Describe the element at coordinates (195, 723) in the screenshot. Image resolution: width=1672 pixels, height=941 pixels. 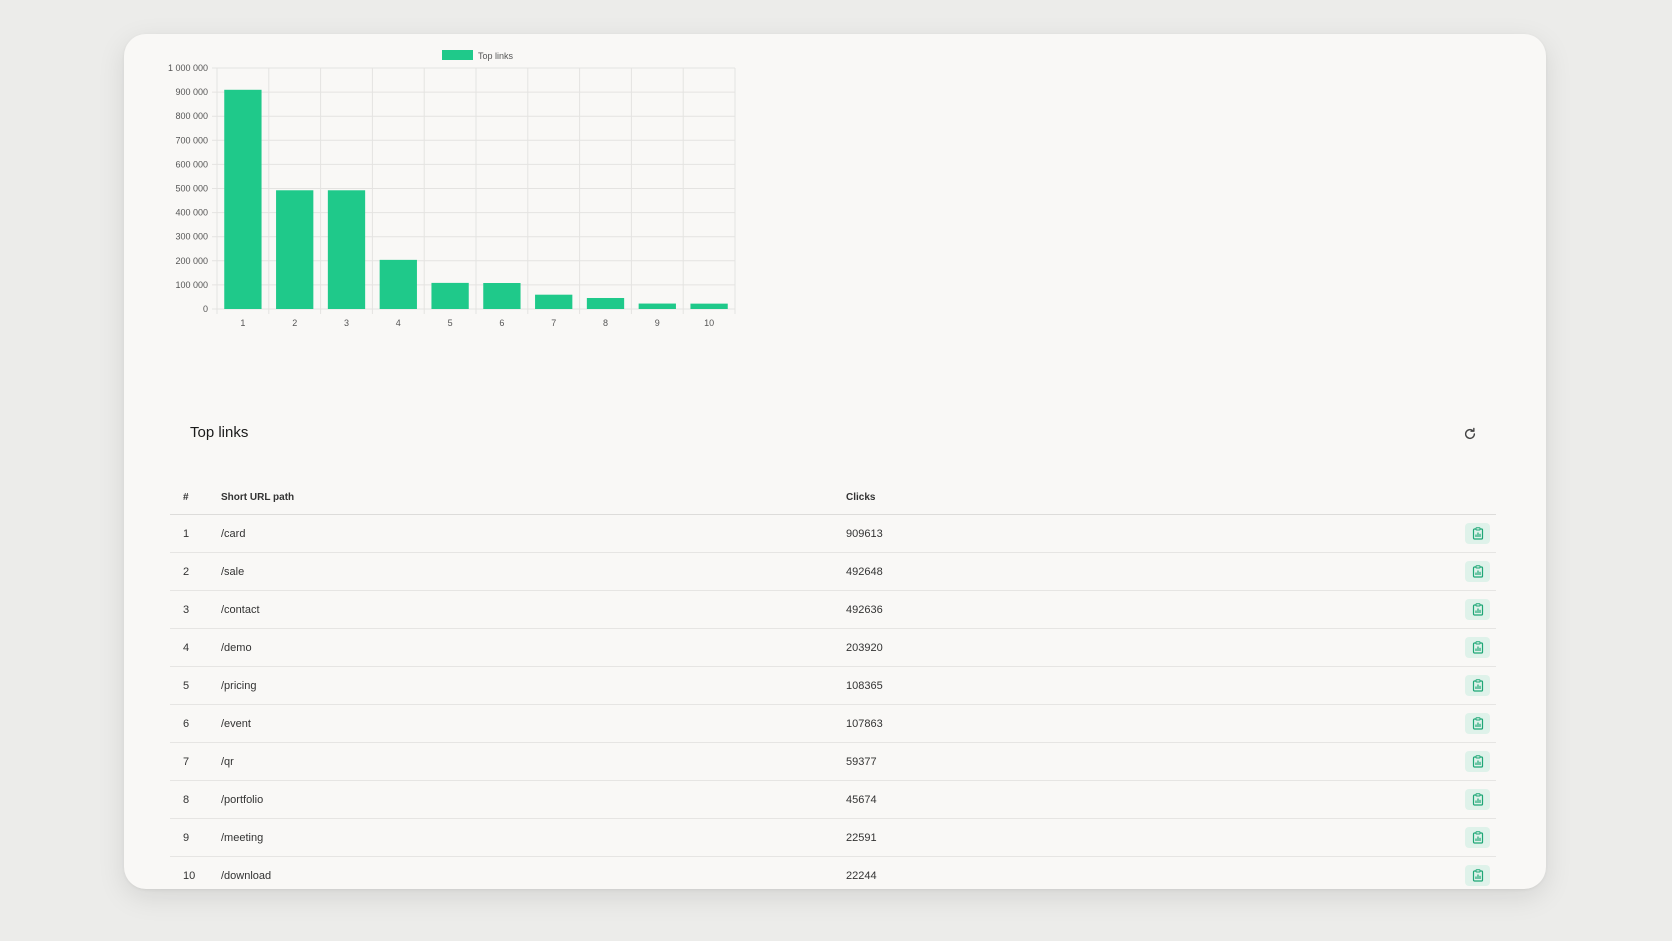
I see `row-number: 6` at that location.